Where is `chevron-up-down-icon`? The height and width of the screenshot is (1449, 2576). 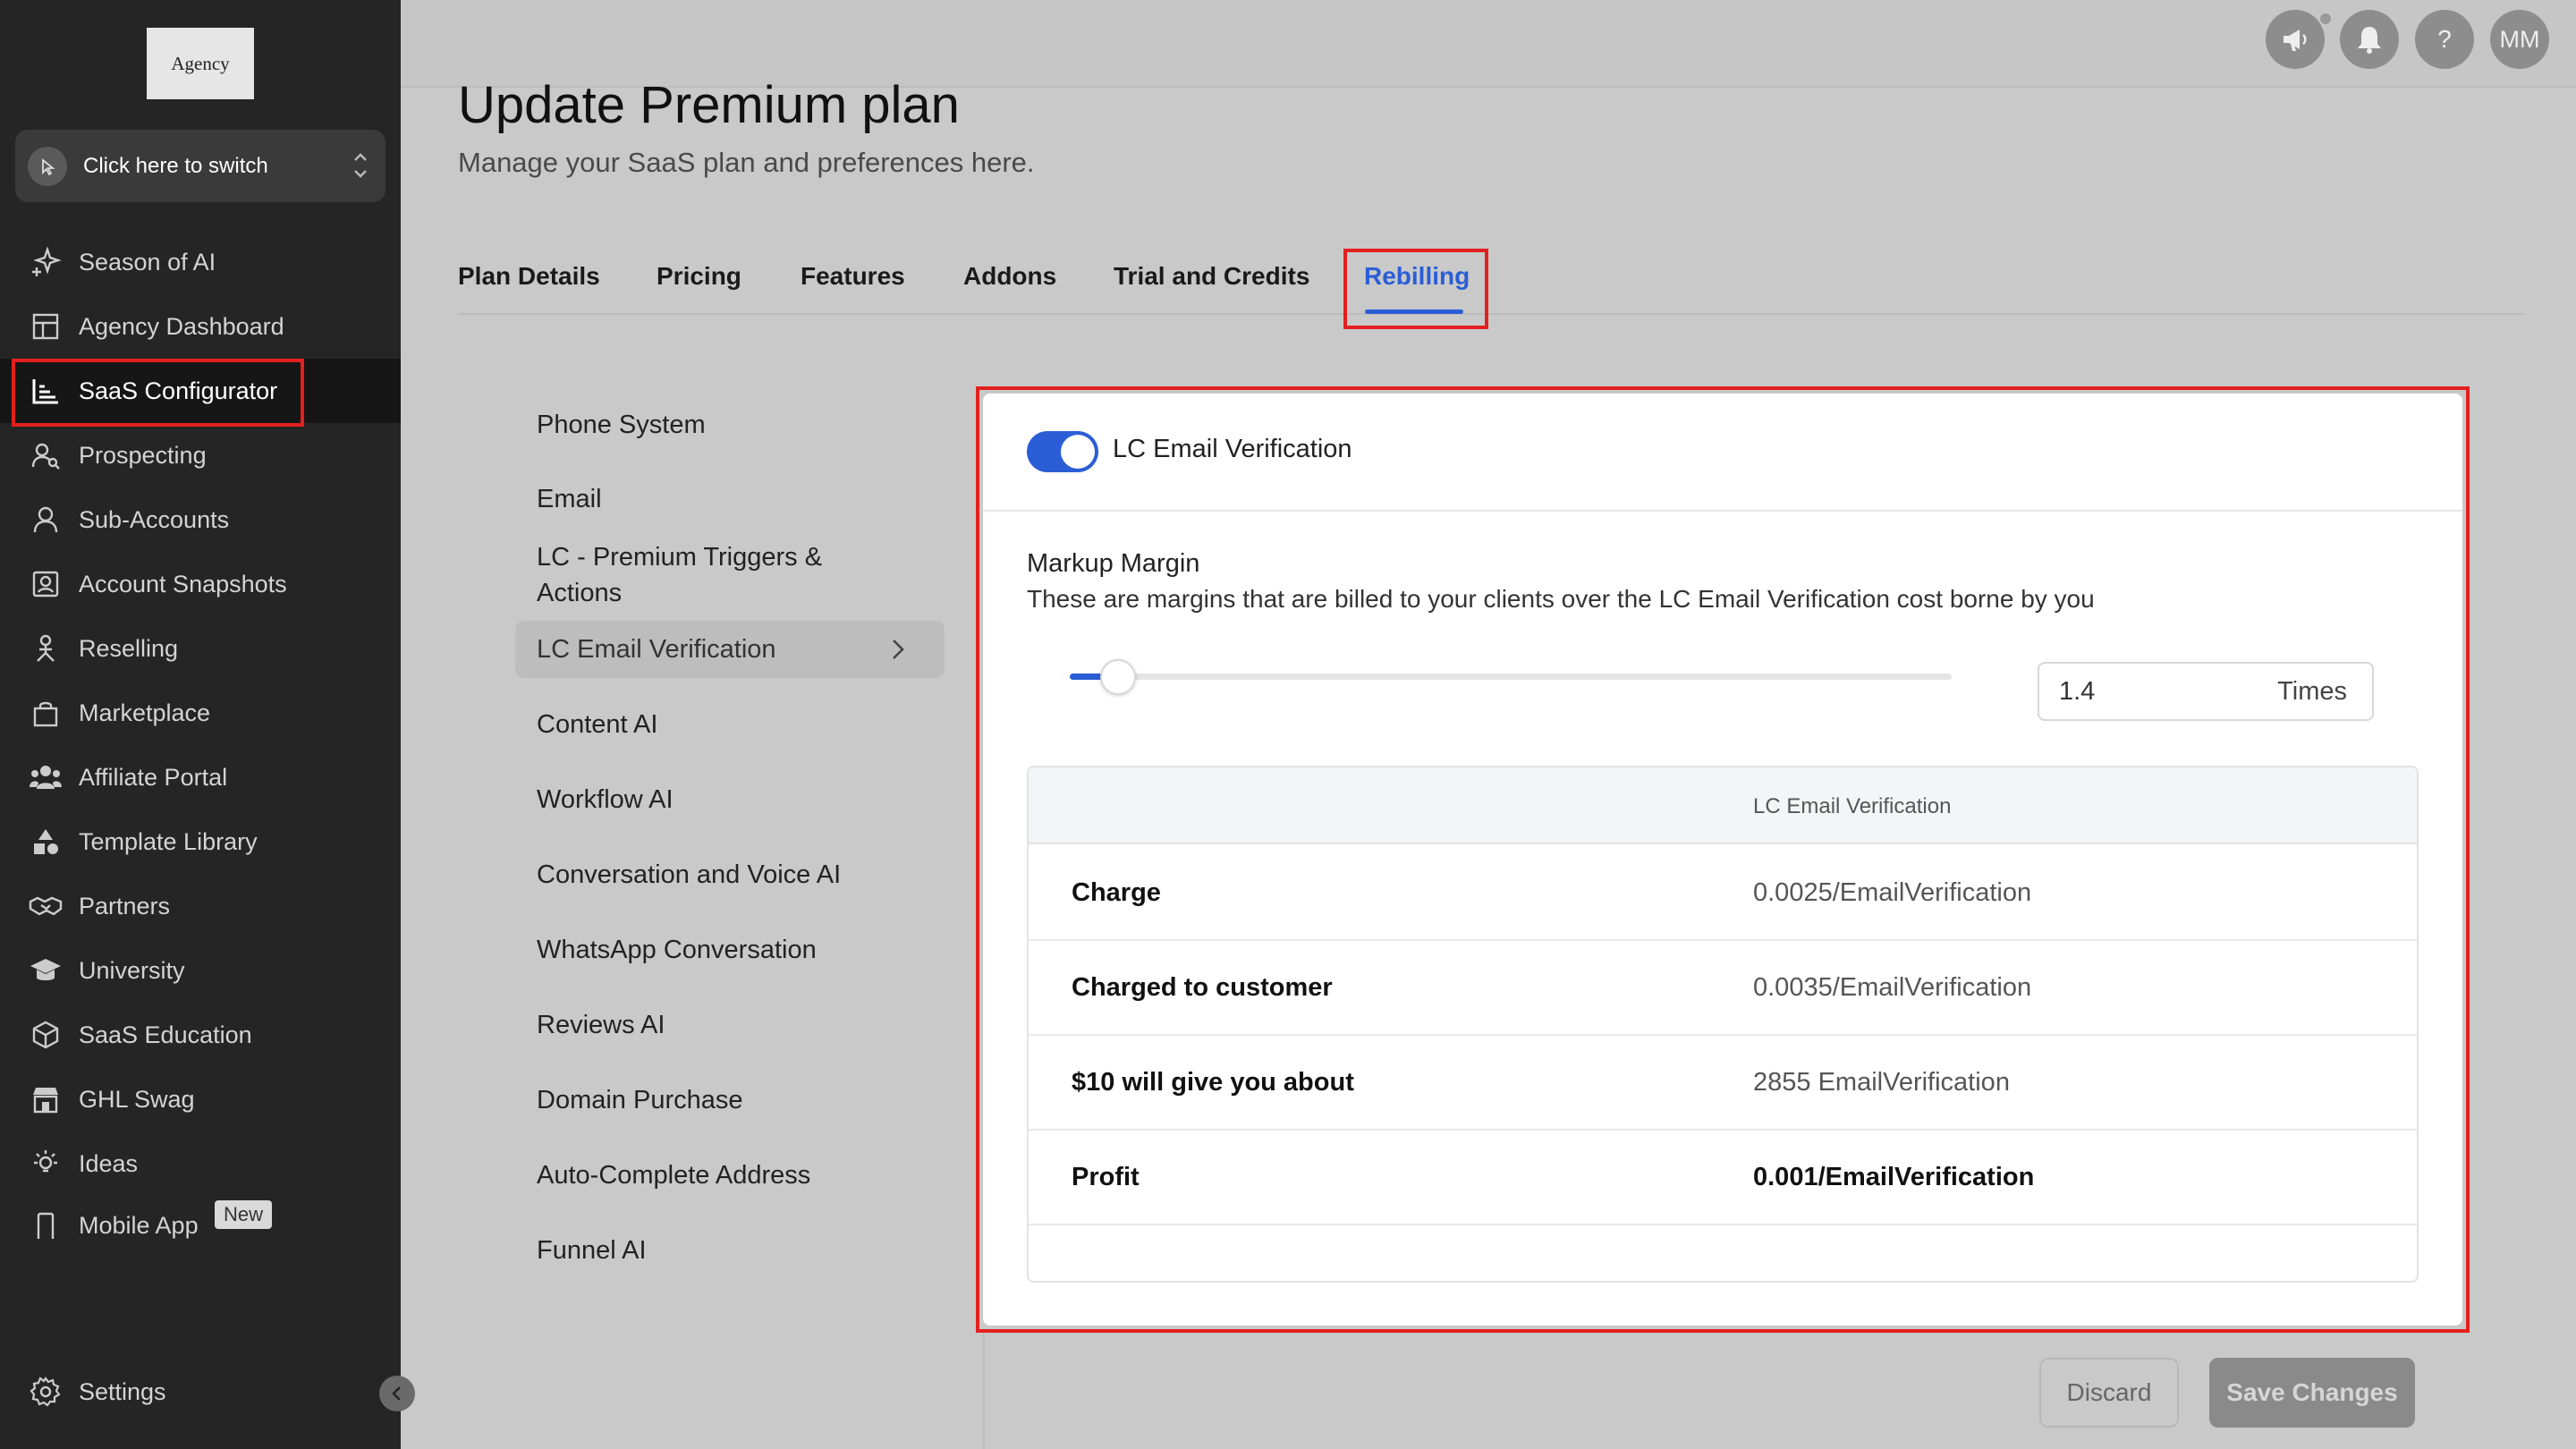
chevron-up-down-icon is located at coordinates (360, 168).